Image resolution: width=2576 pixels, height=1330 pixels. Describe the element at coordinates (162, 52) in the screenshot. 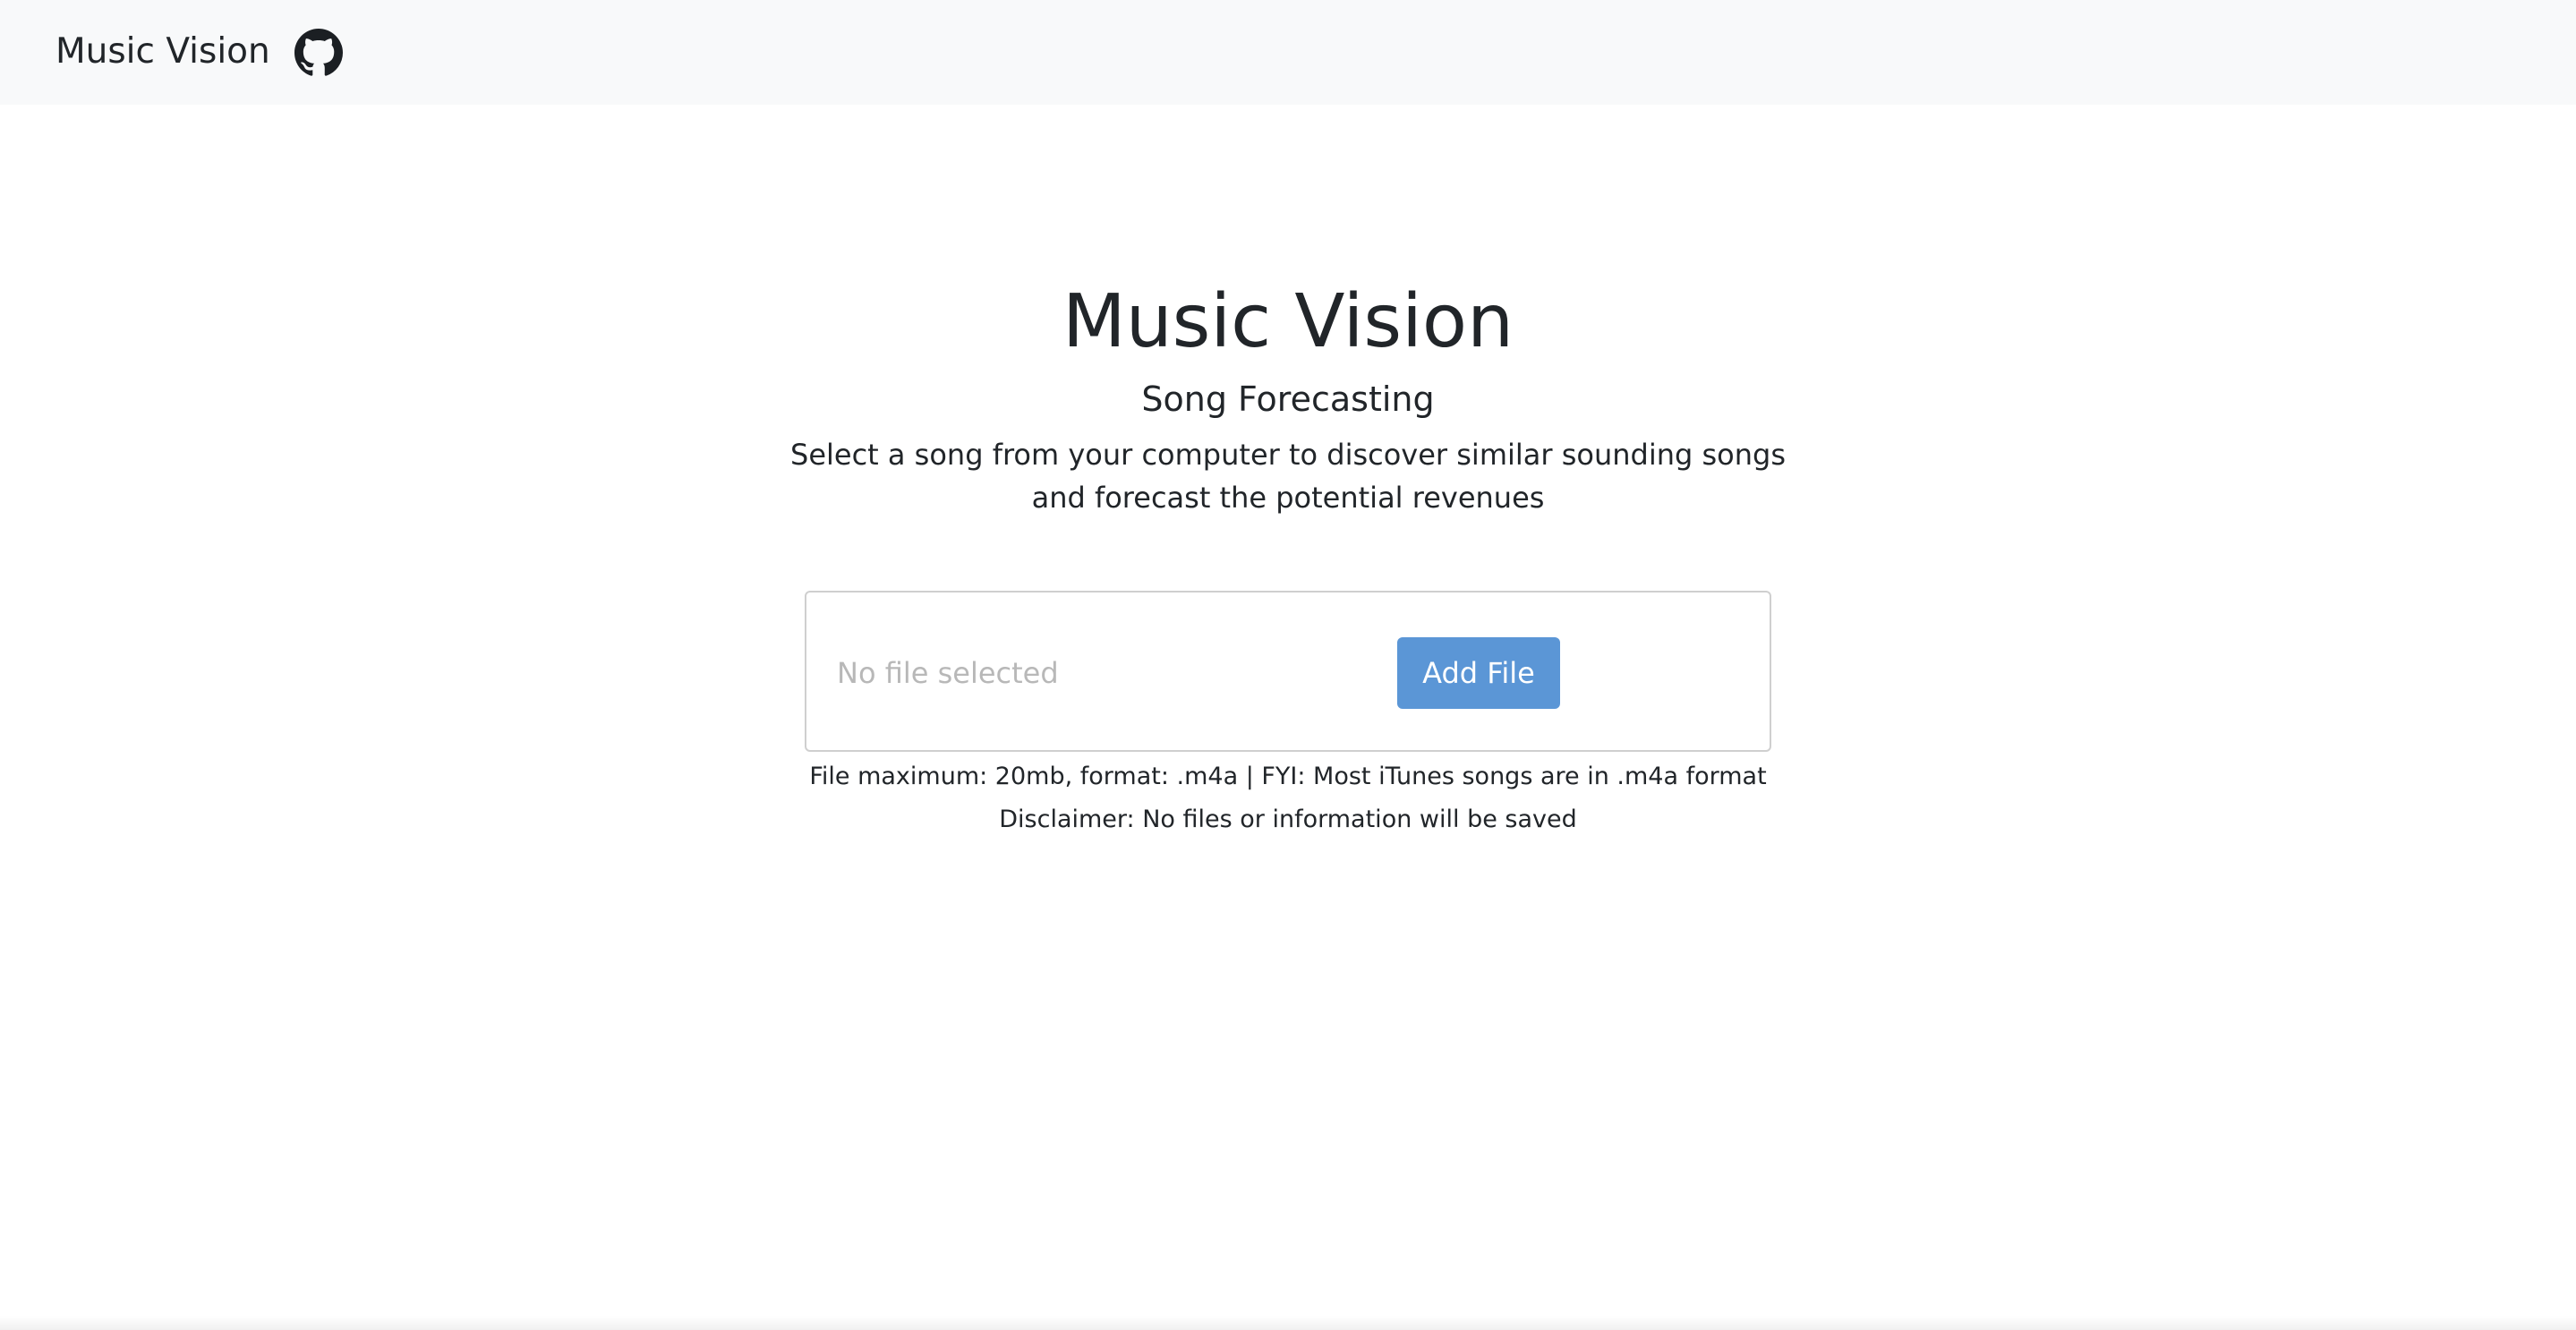

I see `brand-link: Music Vision` at that location.